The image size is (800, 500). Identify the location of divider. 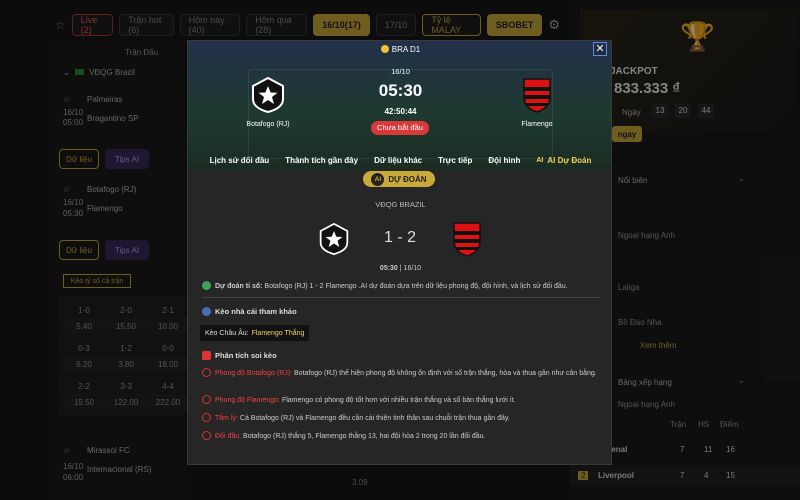
(401, 297).